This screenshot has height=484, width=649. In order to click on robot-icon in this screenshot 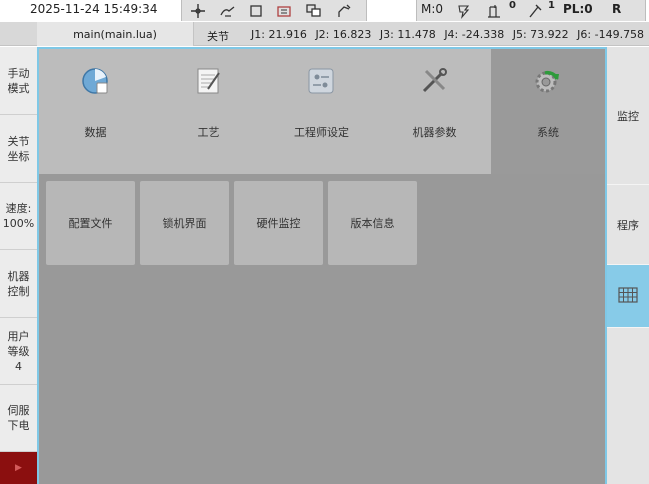, I will do `click(284, 10)`.